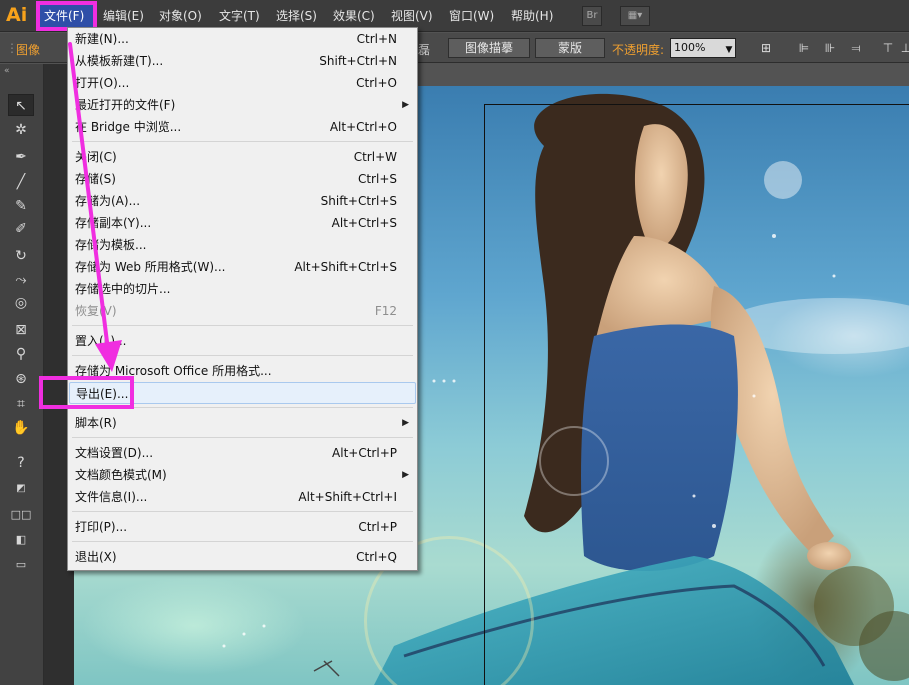 The width and height of the screenshot is (909, 685). I want to click on menu-item-1-7: 恢复(V) F12, so click(242, 311).